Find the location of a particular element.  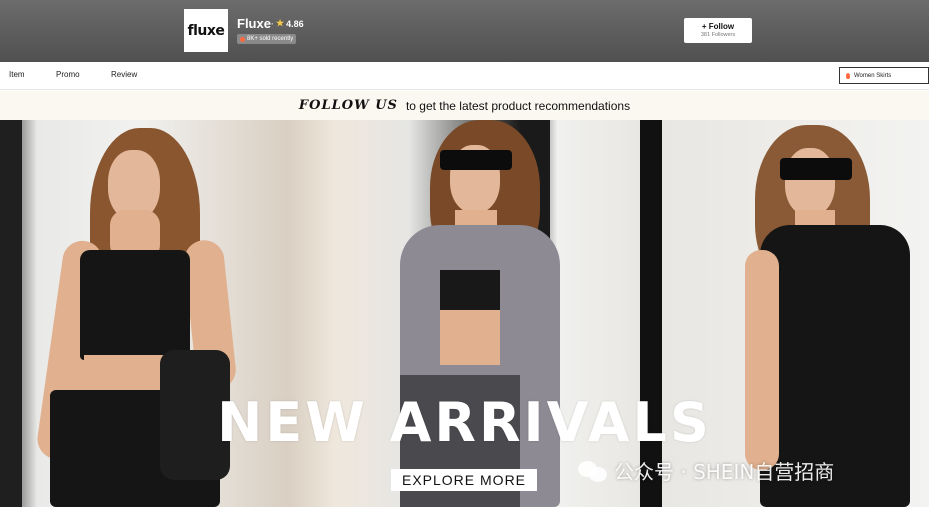

store-rating: · ★ 4.86 is located at coordinates (287, 23).